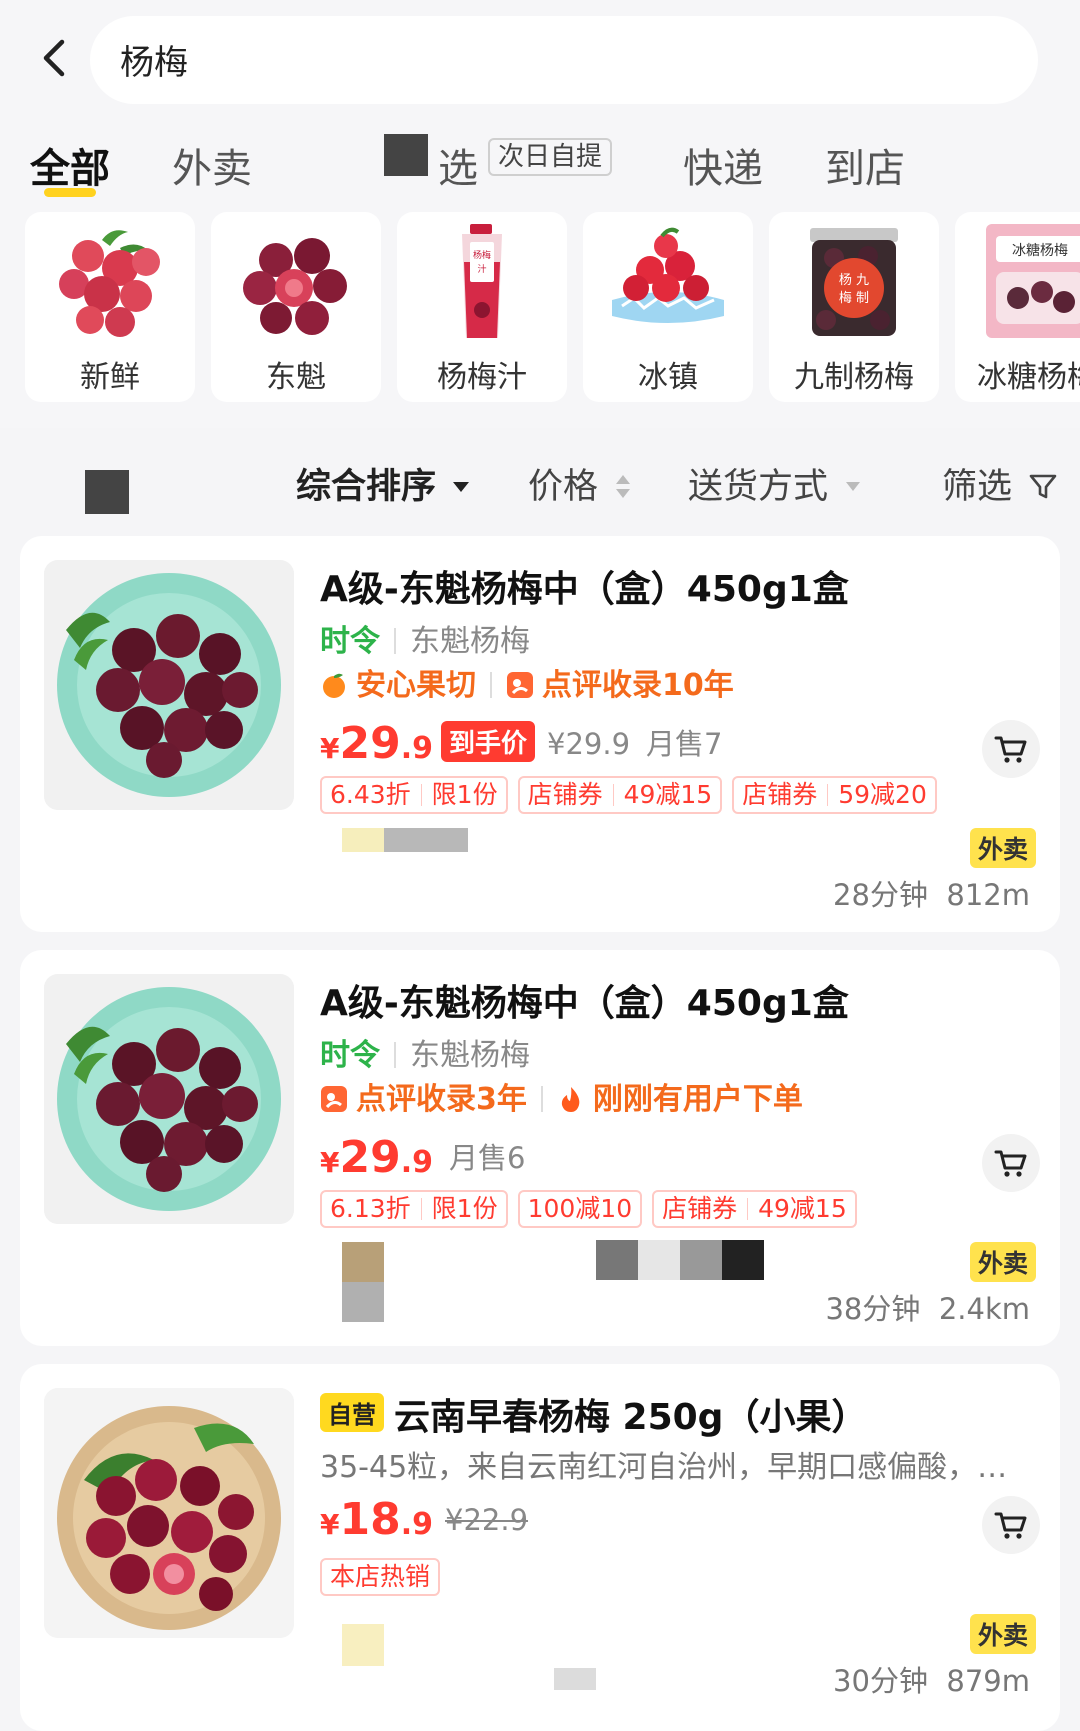 The width and height of the screenshot is (1080, 1731). Describe the element at coordinates (854, 282) in the screenshot. I see `preserved-bayberry-jar-icon: 杨 九 梅 制` at that location.